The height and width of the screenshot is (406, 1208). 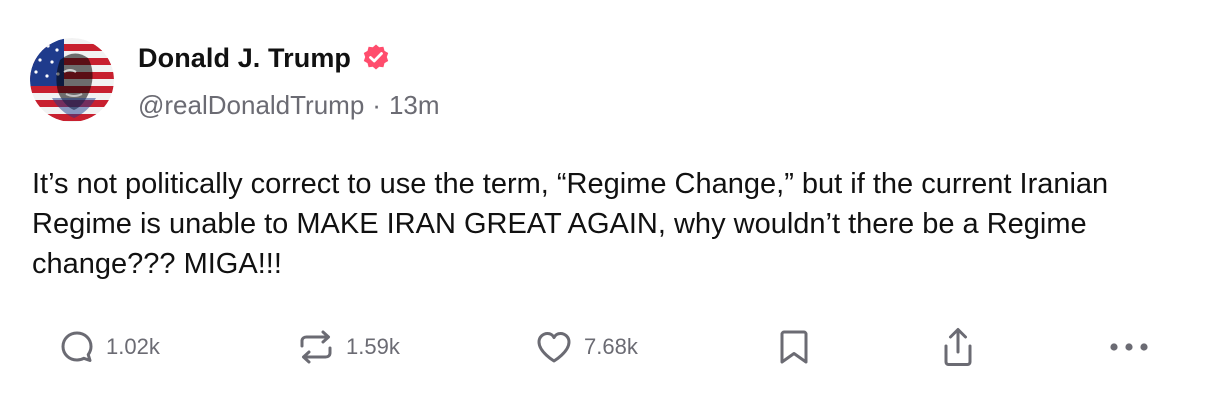 I want to click on reply-icon, so click(x=77, y=347).